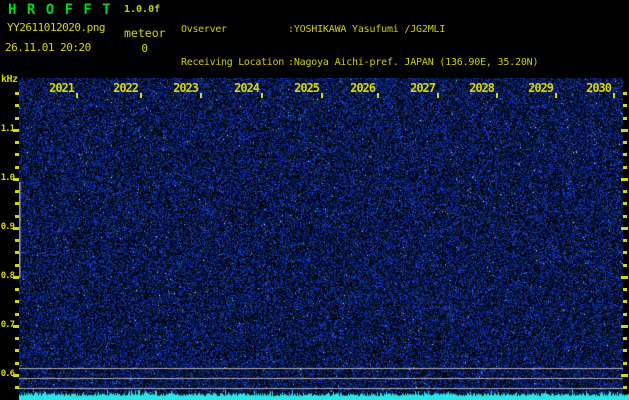 The width and height of the screenshot is (629, 400). What do you see at coordinates (232, 62) in the screenshot?
I see `info-label: Receiving Location` at bounding box center [232, 62].